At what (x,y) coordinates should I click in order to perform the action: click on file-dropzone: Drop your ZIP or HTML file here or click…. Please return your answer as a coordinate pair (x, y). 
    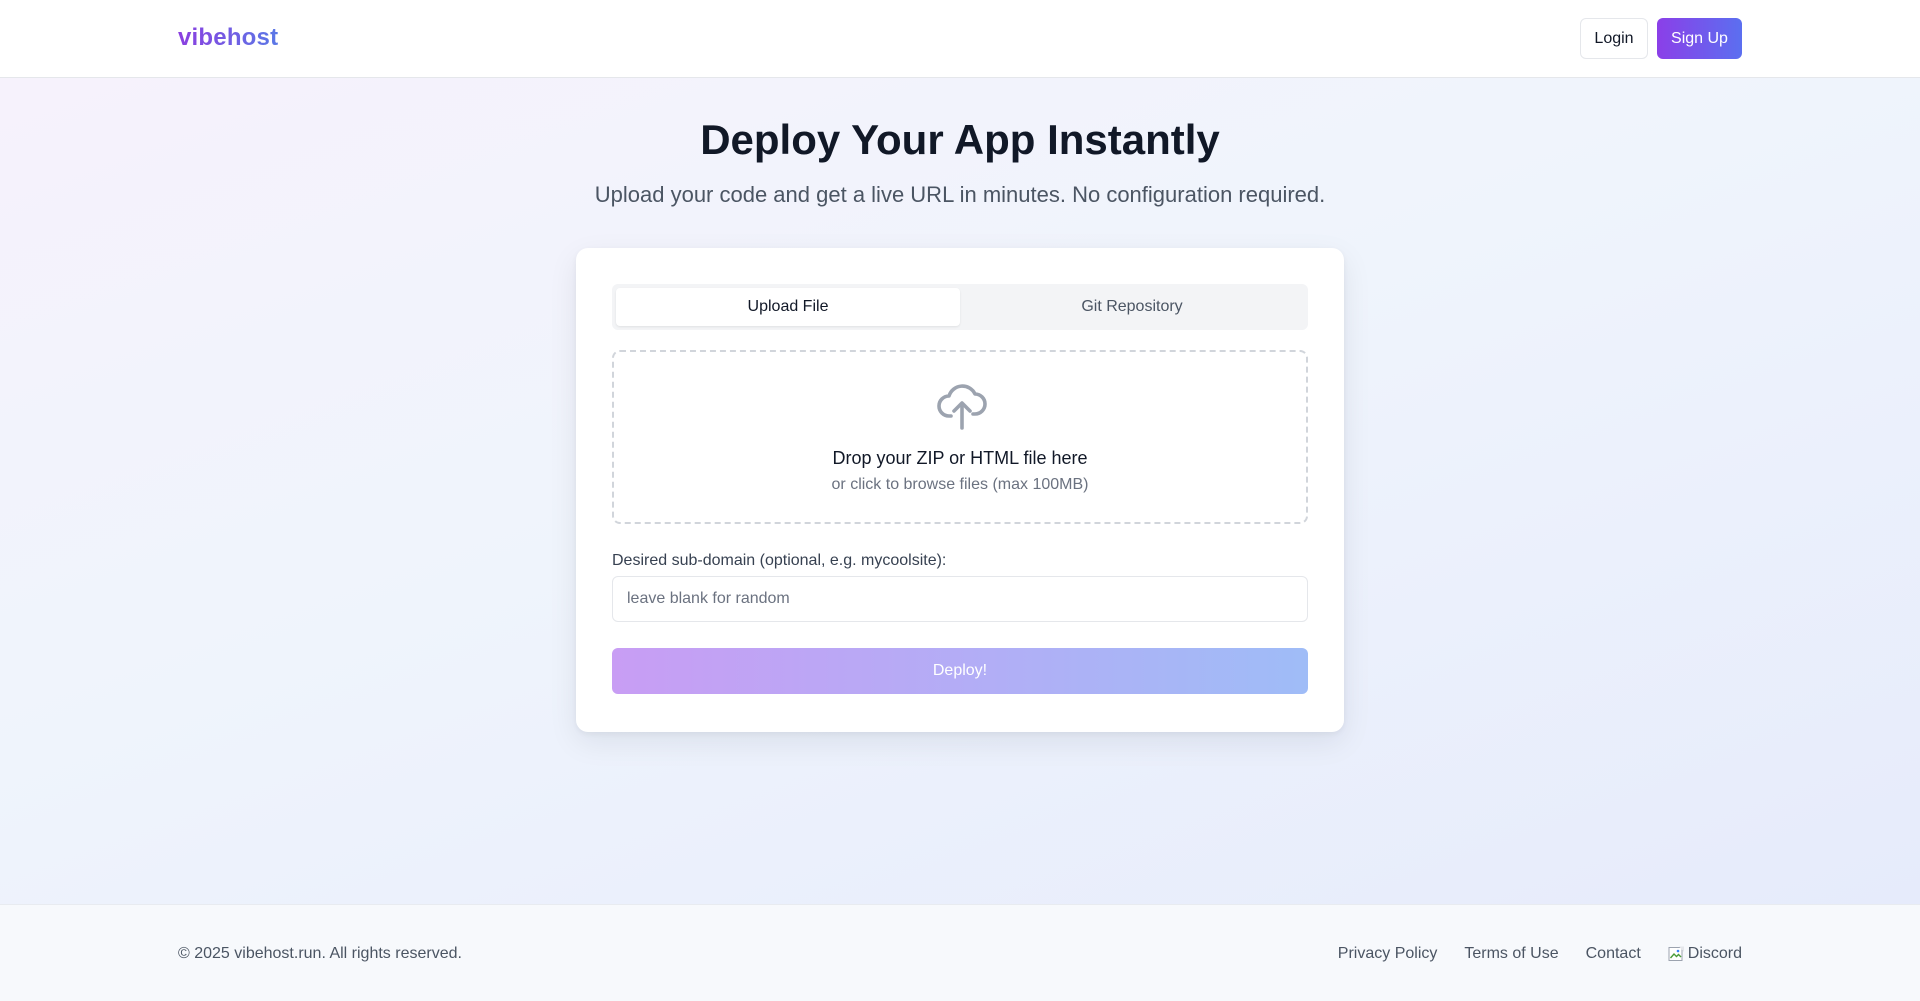
    Looking at the image, I should click on (960, 437).